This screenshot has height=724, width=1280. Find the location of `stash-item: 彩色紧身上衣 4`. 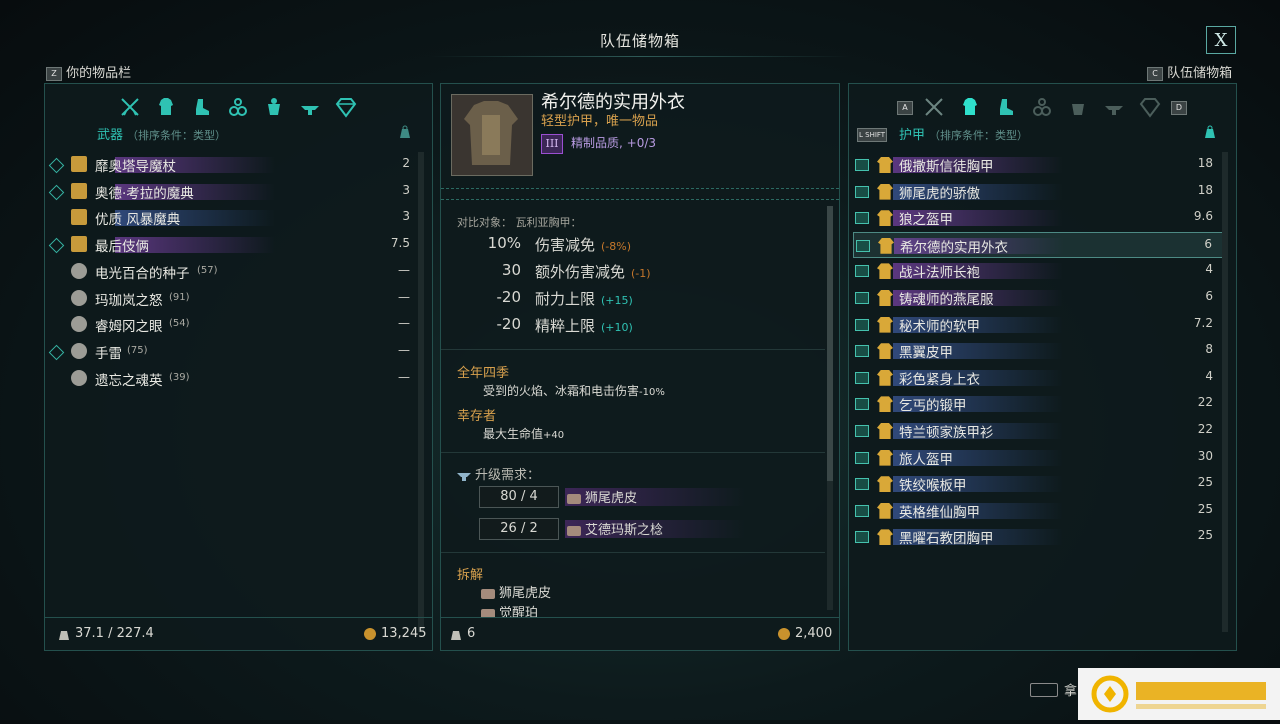

stash-item: 彩色紧身上衣 4 is located at coordinates (1038, 378).